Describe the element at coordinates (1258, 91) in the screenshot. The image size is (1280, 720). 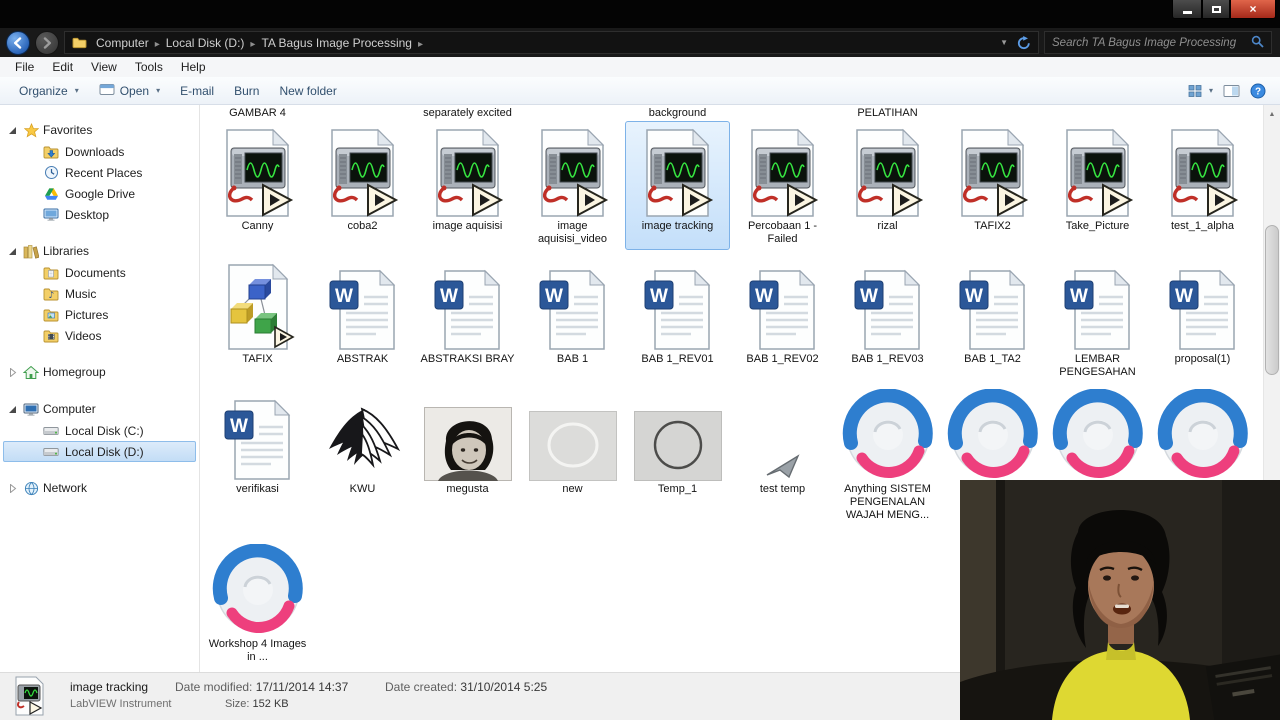
I see `help-button: ?` at that location.